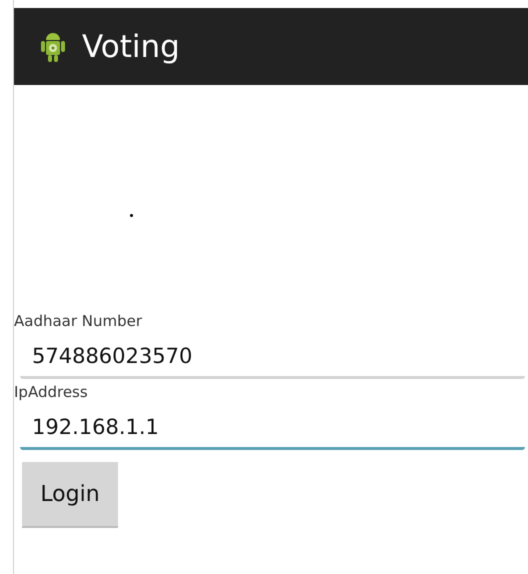 This screenshot has height=574, width=528. I want to click on field-label: Aadhaar Number, so click(78, 321).